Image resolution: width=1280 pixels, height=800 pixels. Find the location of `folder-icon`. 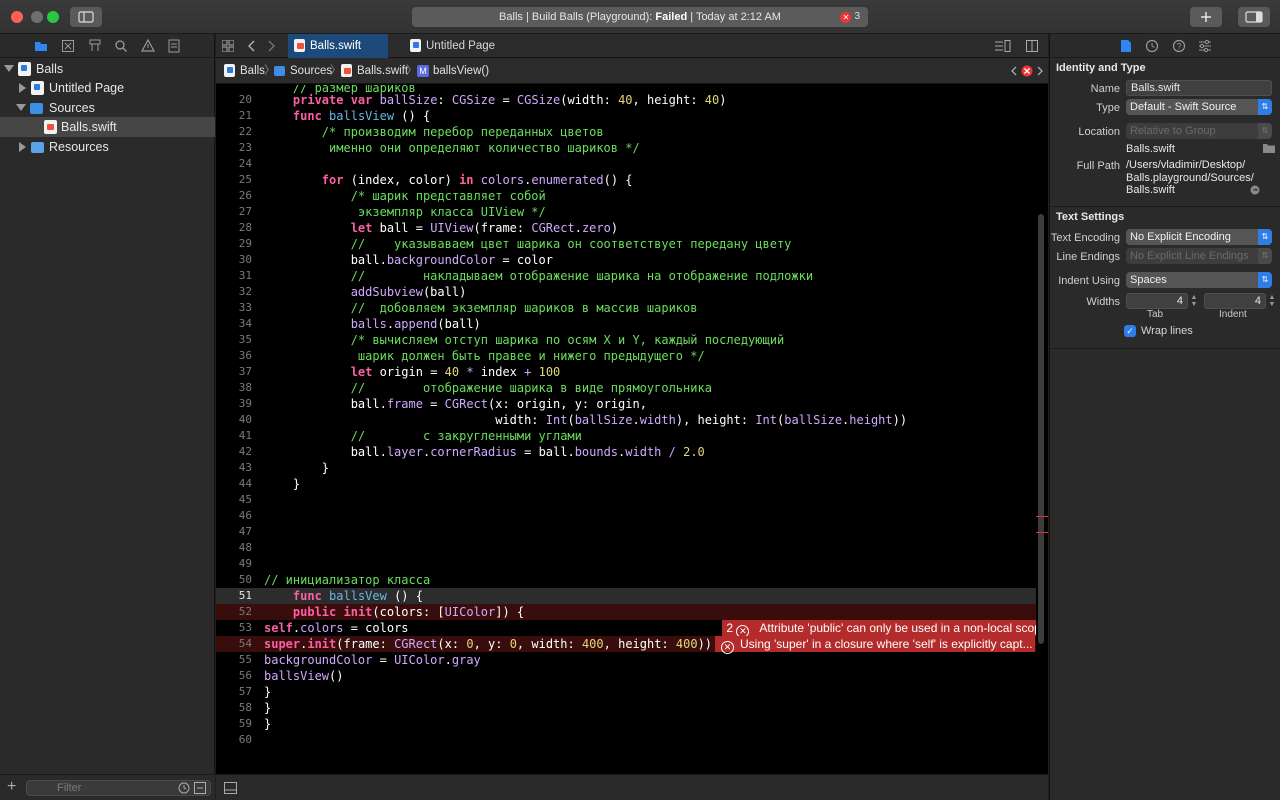

folder-icon is located at coordinates (1269, 148).